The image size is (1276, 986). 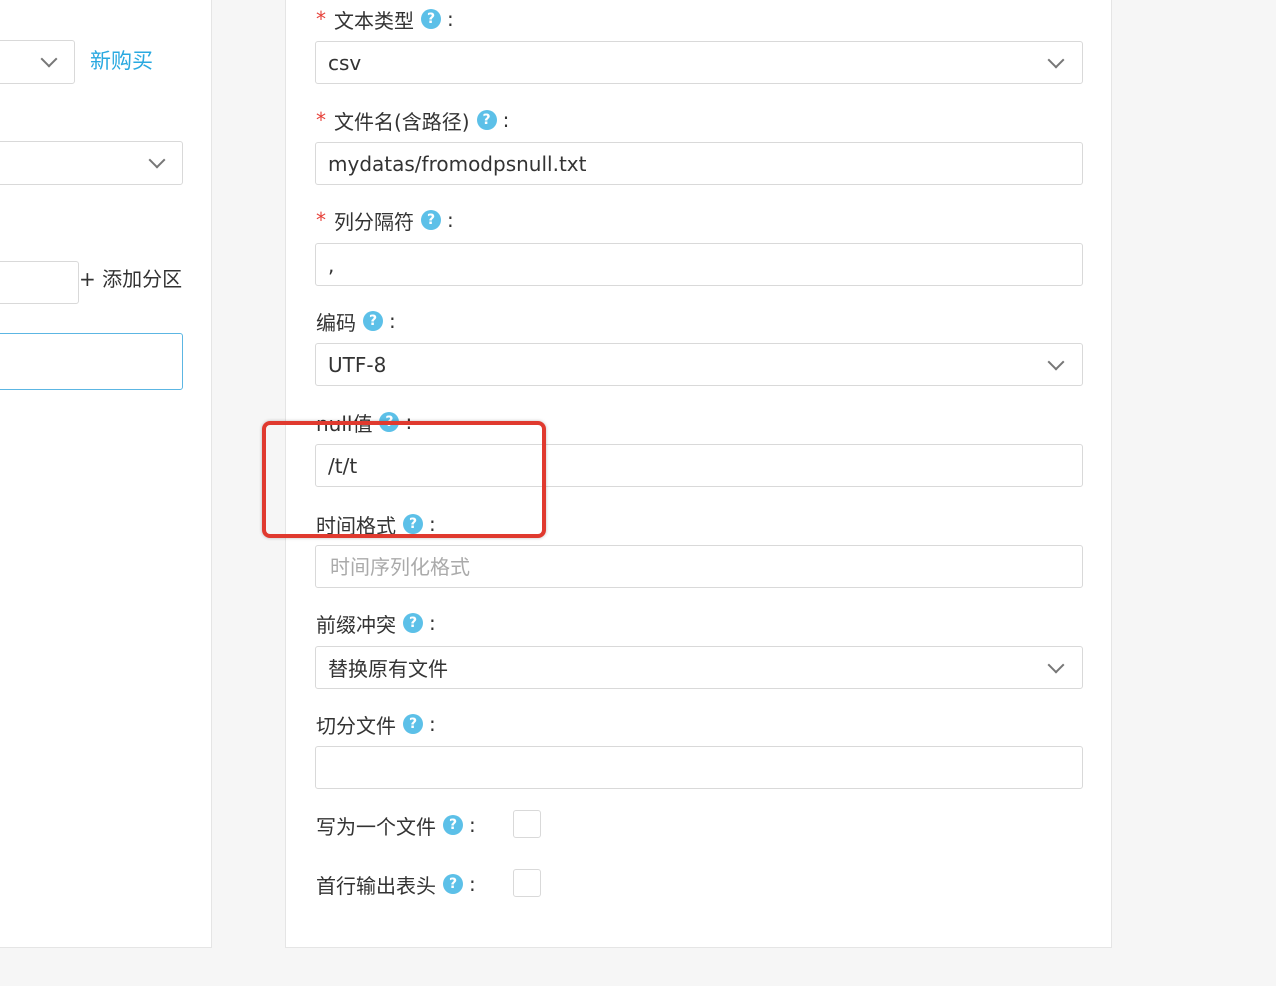 I want to click on text-type-value: csv, so click(x=345, y=62).